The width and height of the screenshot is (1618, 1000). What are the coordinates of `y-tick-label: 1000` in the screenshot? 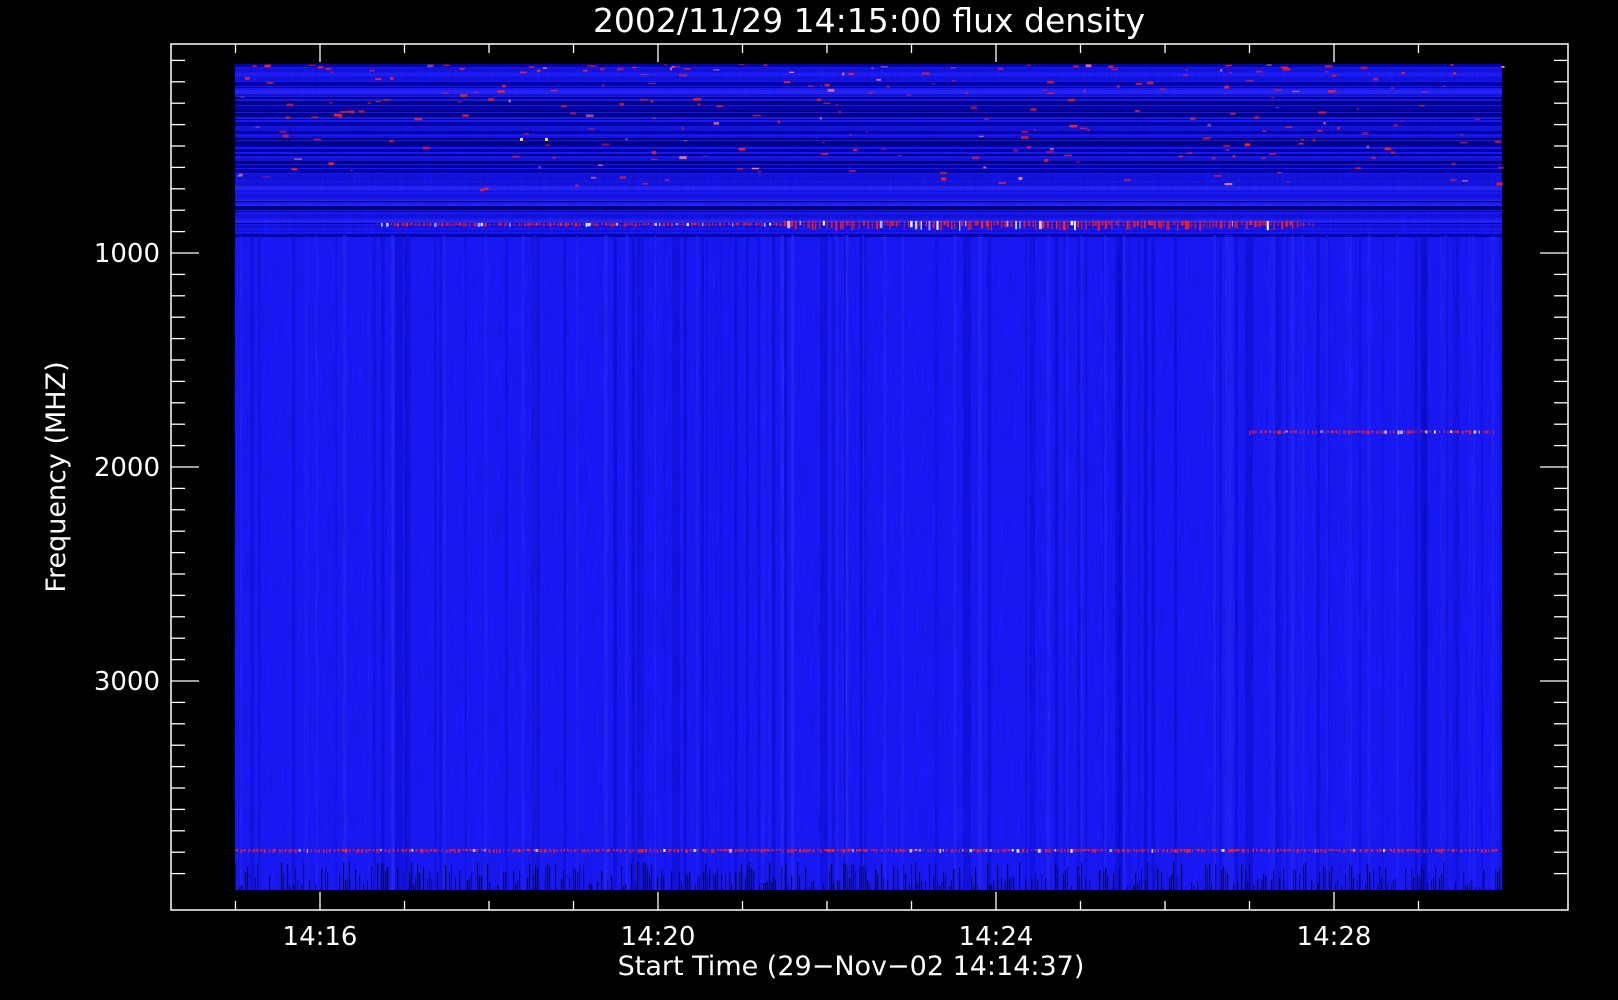 It's located at (127, 254).